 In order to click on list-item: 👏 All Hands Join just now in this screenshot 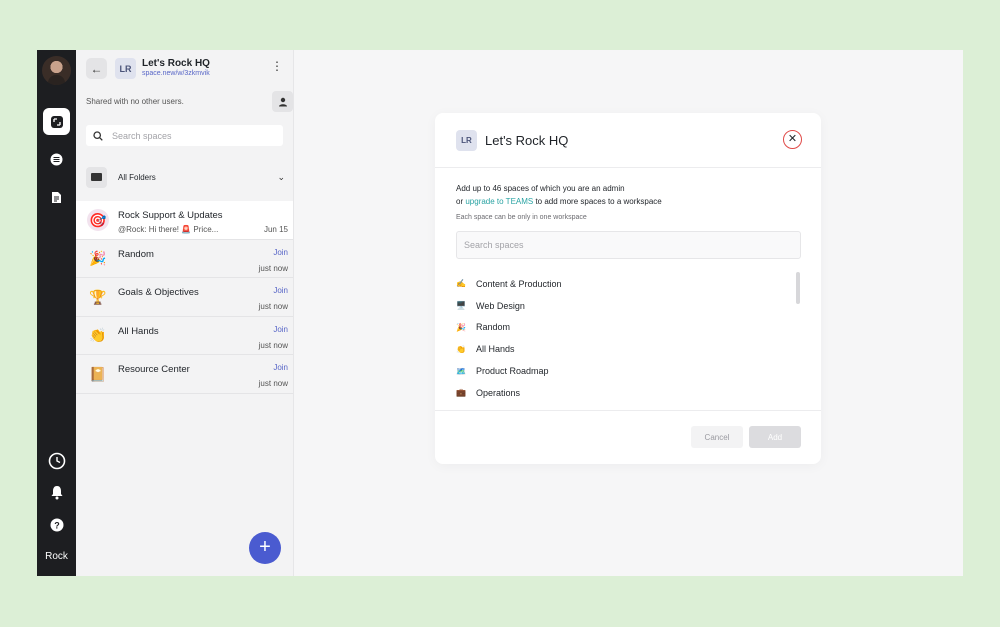, I will do `click(184, 335)`.